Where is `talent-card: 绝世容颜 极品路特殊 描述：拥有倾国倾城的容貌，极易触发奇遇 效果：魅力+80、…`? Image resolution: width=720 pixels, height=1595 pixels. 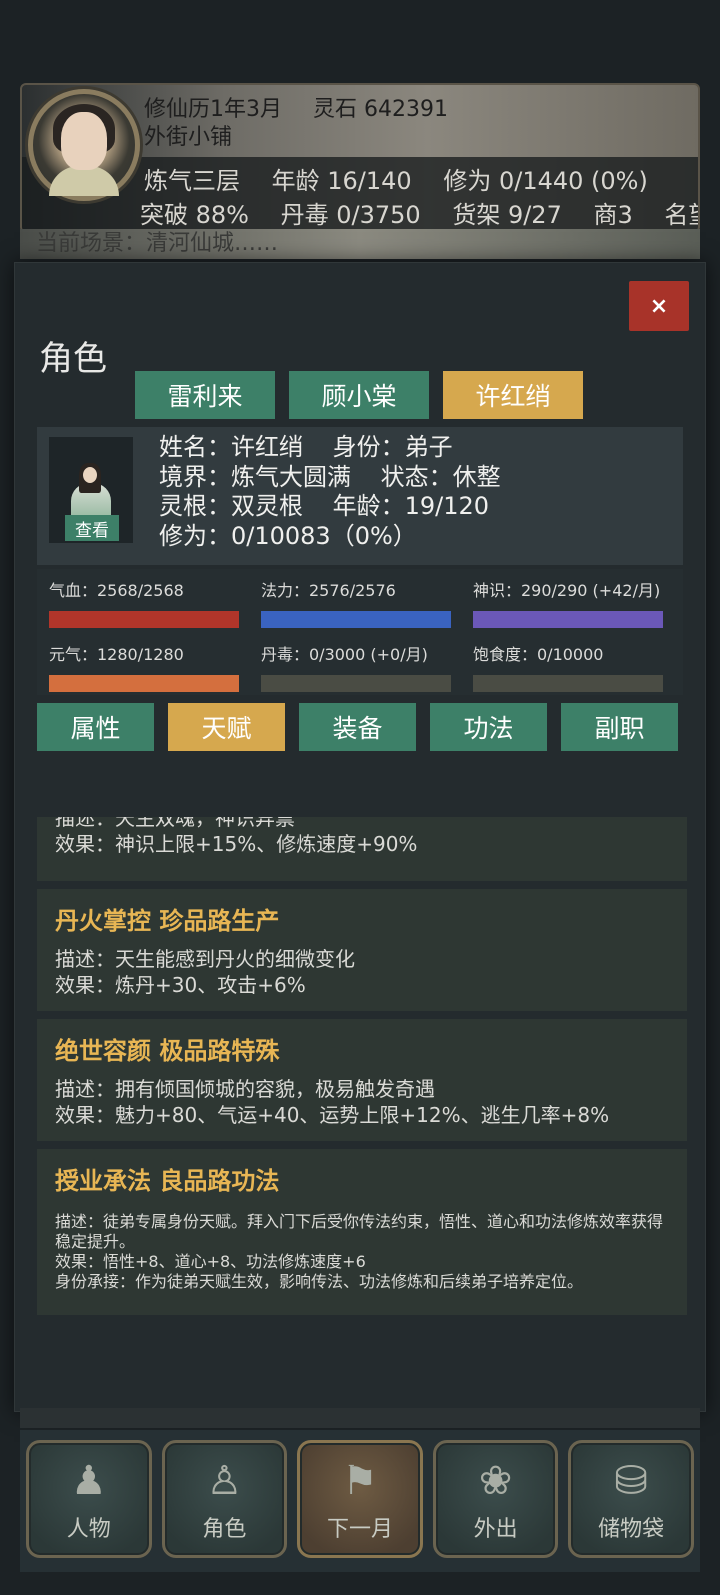 talent-card: 绝世容颜 极品路特殊 描述：拥有倾国倾城的容貌，极易触发奇遇 效果：魅力+80、… is located at coordinates (362, 1080).